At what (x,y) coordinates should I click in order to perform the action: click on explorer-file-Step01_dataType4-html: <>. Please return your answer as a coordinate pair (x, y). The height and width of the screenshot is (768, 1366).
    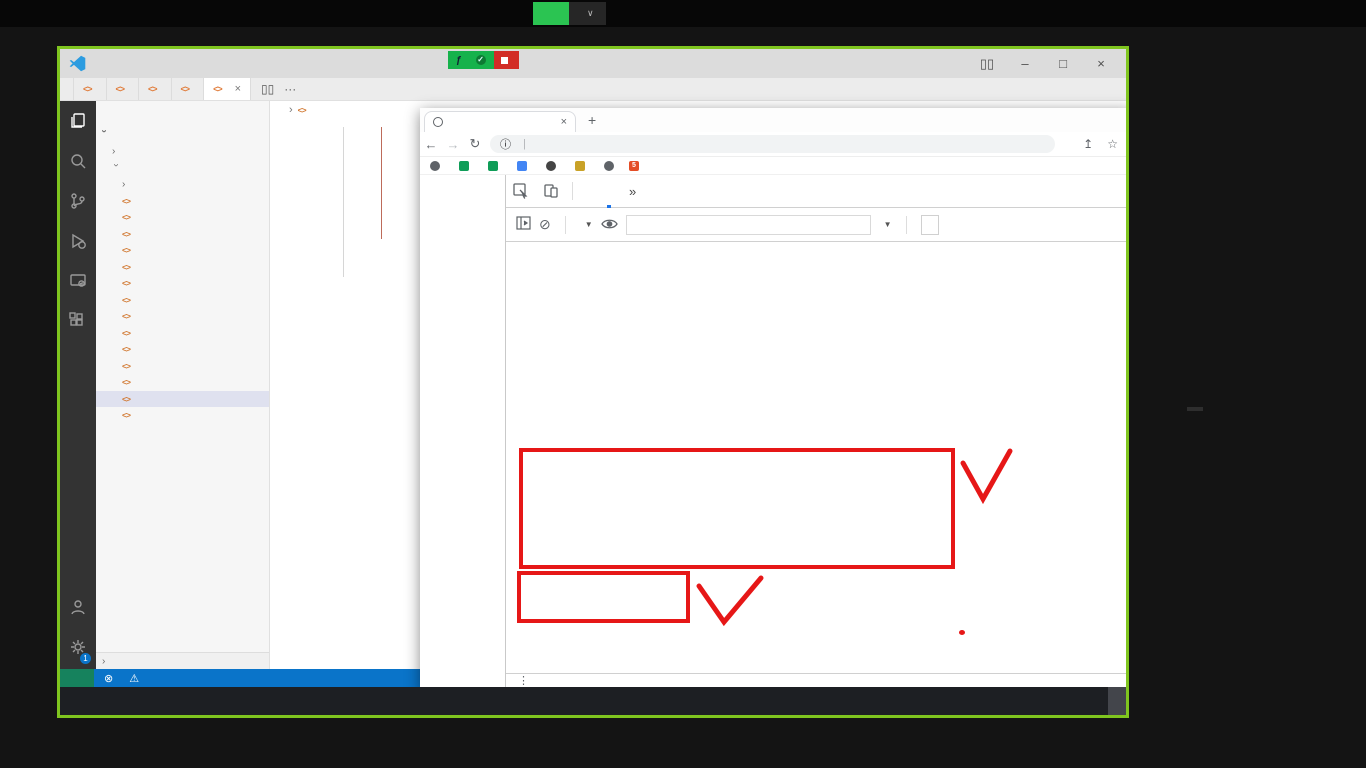
    Looking at the image, I should click on (182, 349).